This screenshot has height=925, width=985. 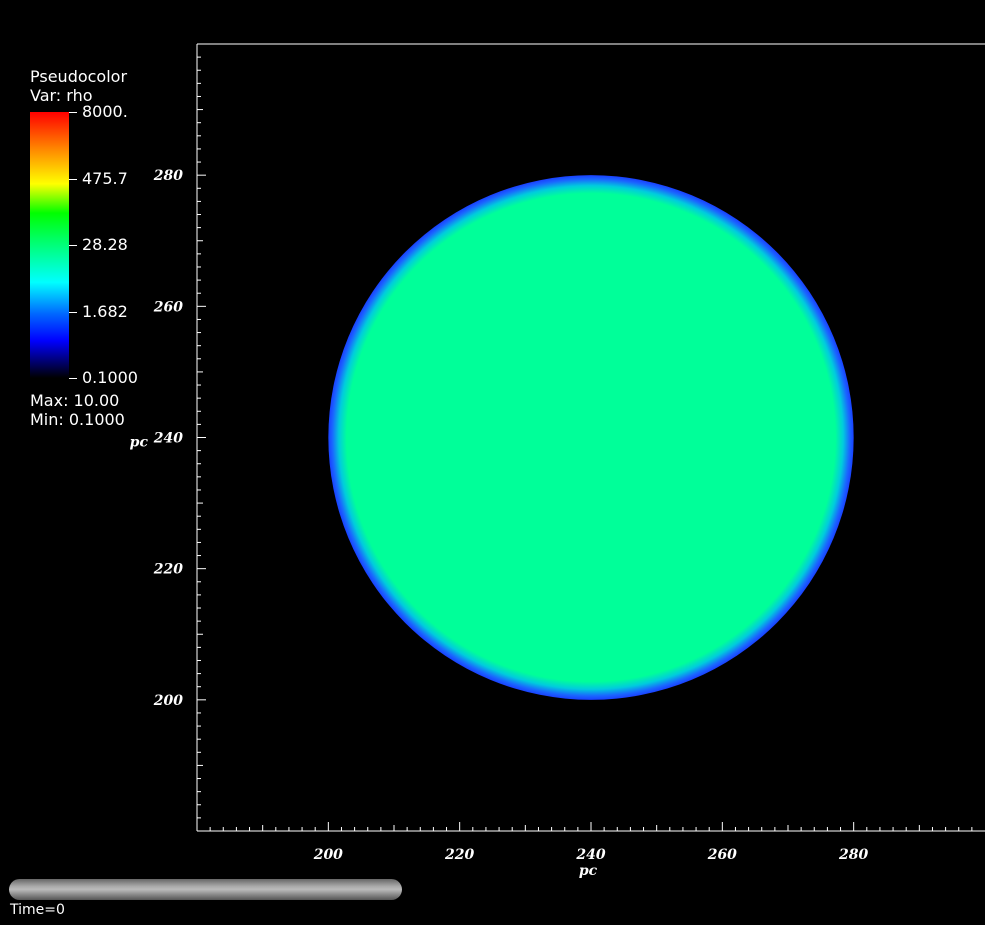 I want to click on x-tick-label: 240, so click(x=590, y=855).